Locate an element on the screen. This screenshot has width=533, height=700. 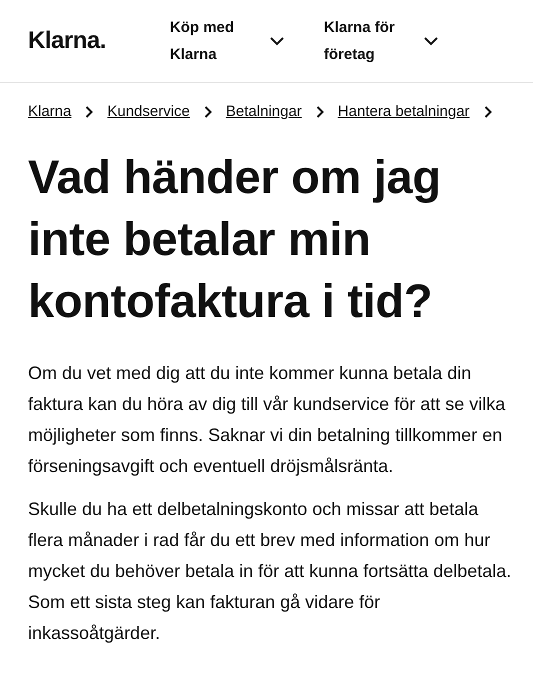
nav-dropdown: Köp med Klarna is located at coordinates (227, 41).